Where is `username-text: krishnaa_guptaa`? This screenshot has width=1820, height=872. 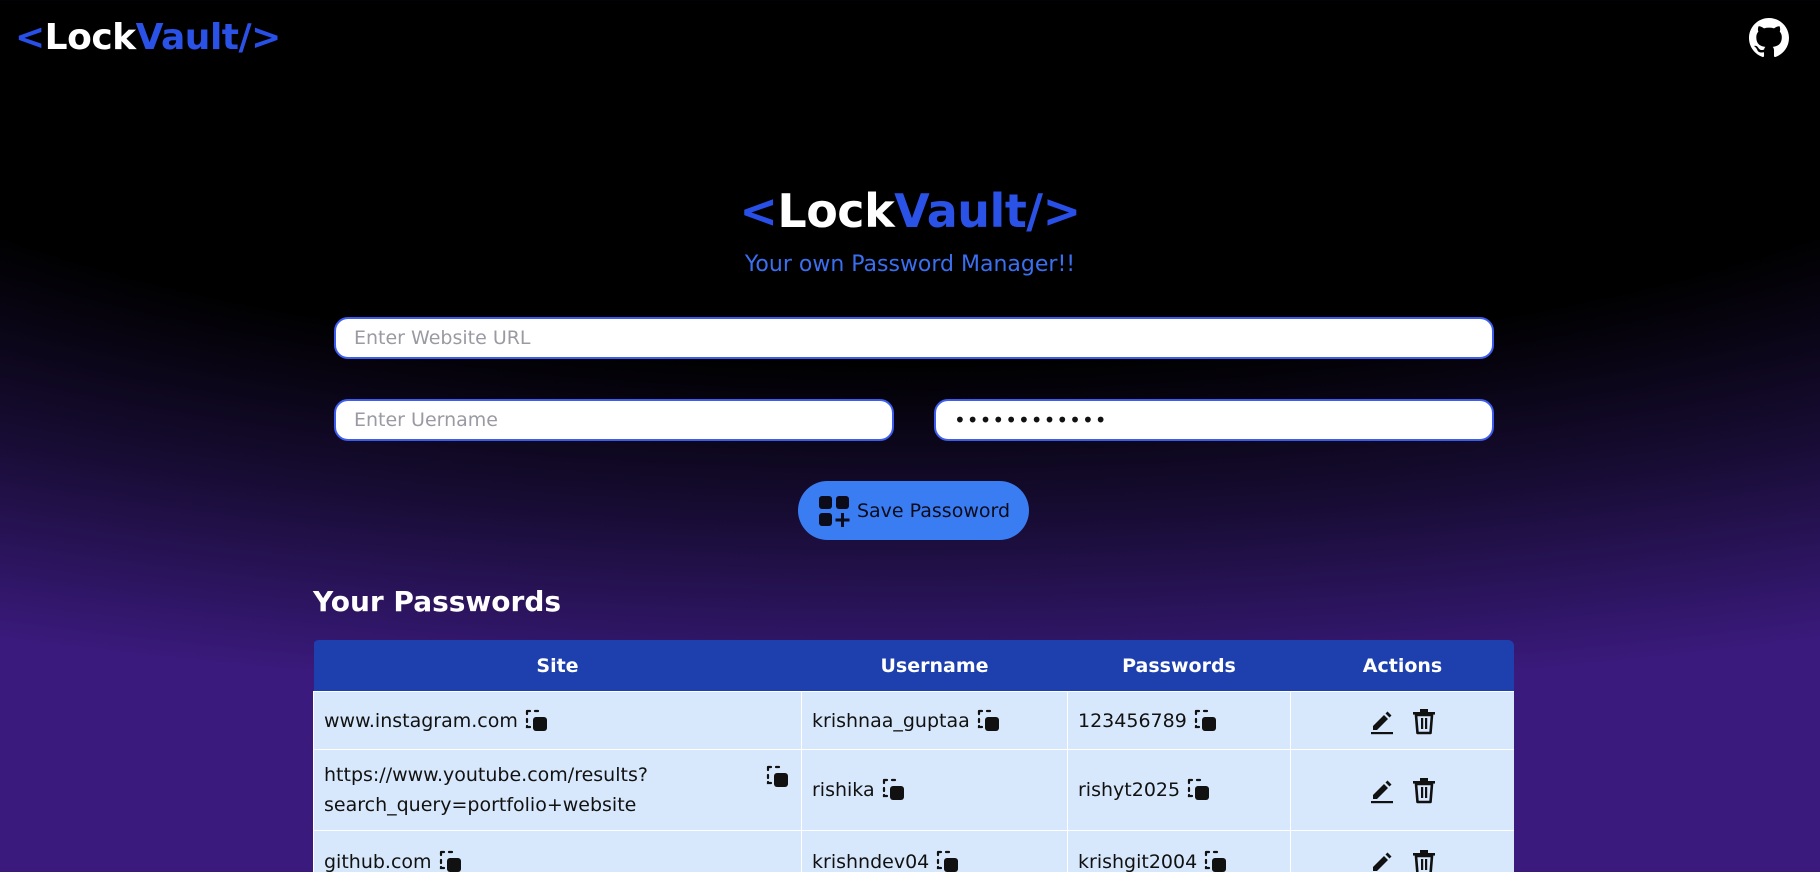
username-text: krishnaa_guptaa is located at coordinates (891, 721).